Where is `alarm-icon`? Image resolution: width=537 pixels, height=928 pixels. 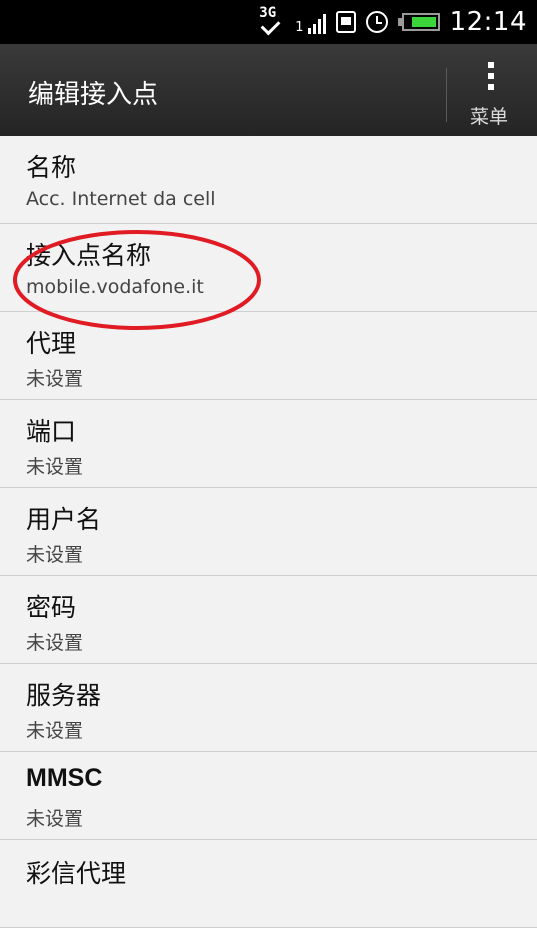
alarm-icon is located at coordinates (376, 22).